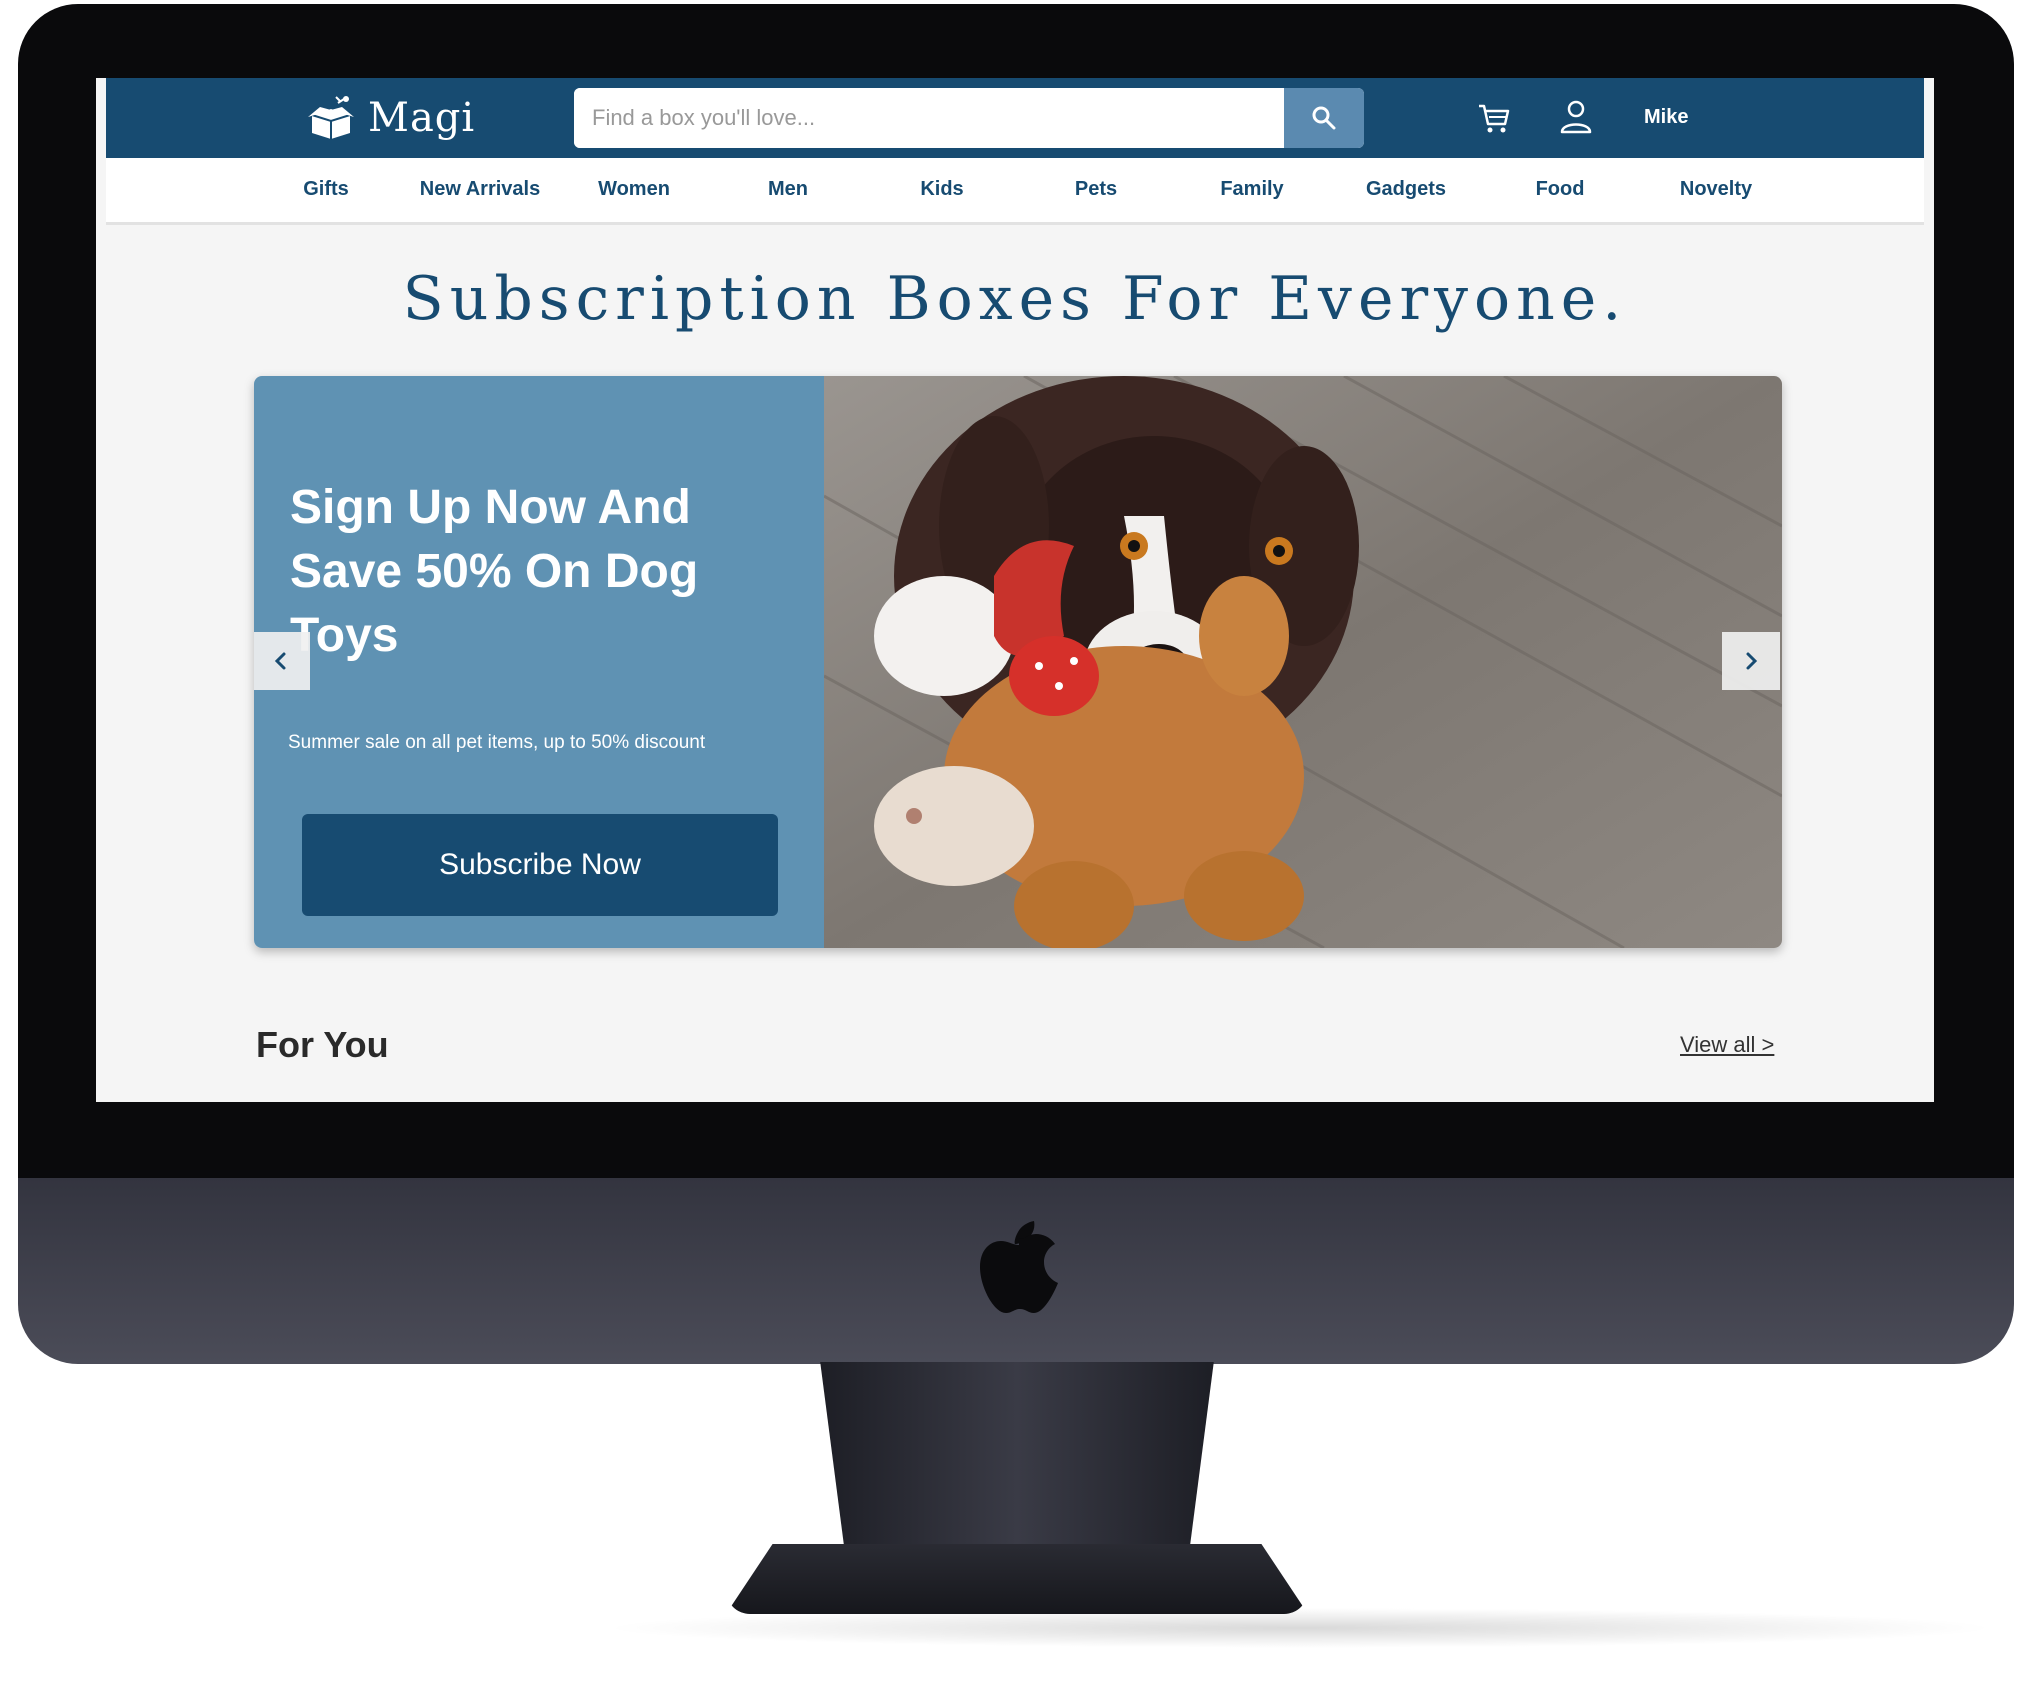 Image resolution: width=2032 pixels, height=1692 pixels. What do you see at coordinates (480, 189) in the screenshot?
I see `nav-item-new-arrivals: New Arrivals` at bounding box center [480, 189].